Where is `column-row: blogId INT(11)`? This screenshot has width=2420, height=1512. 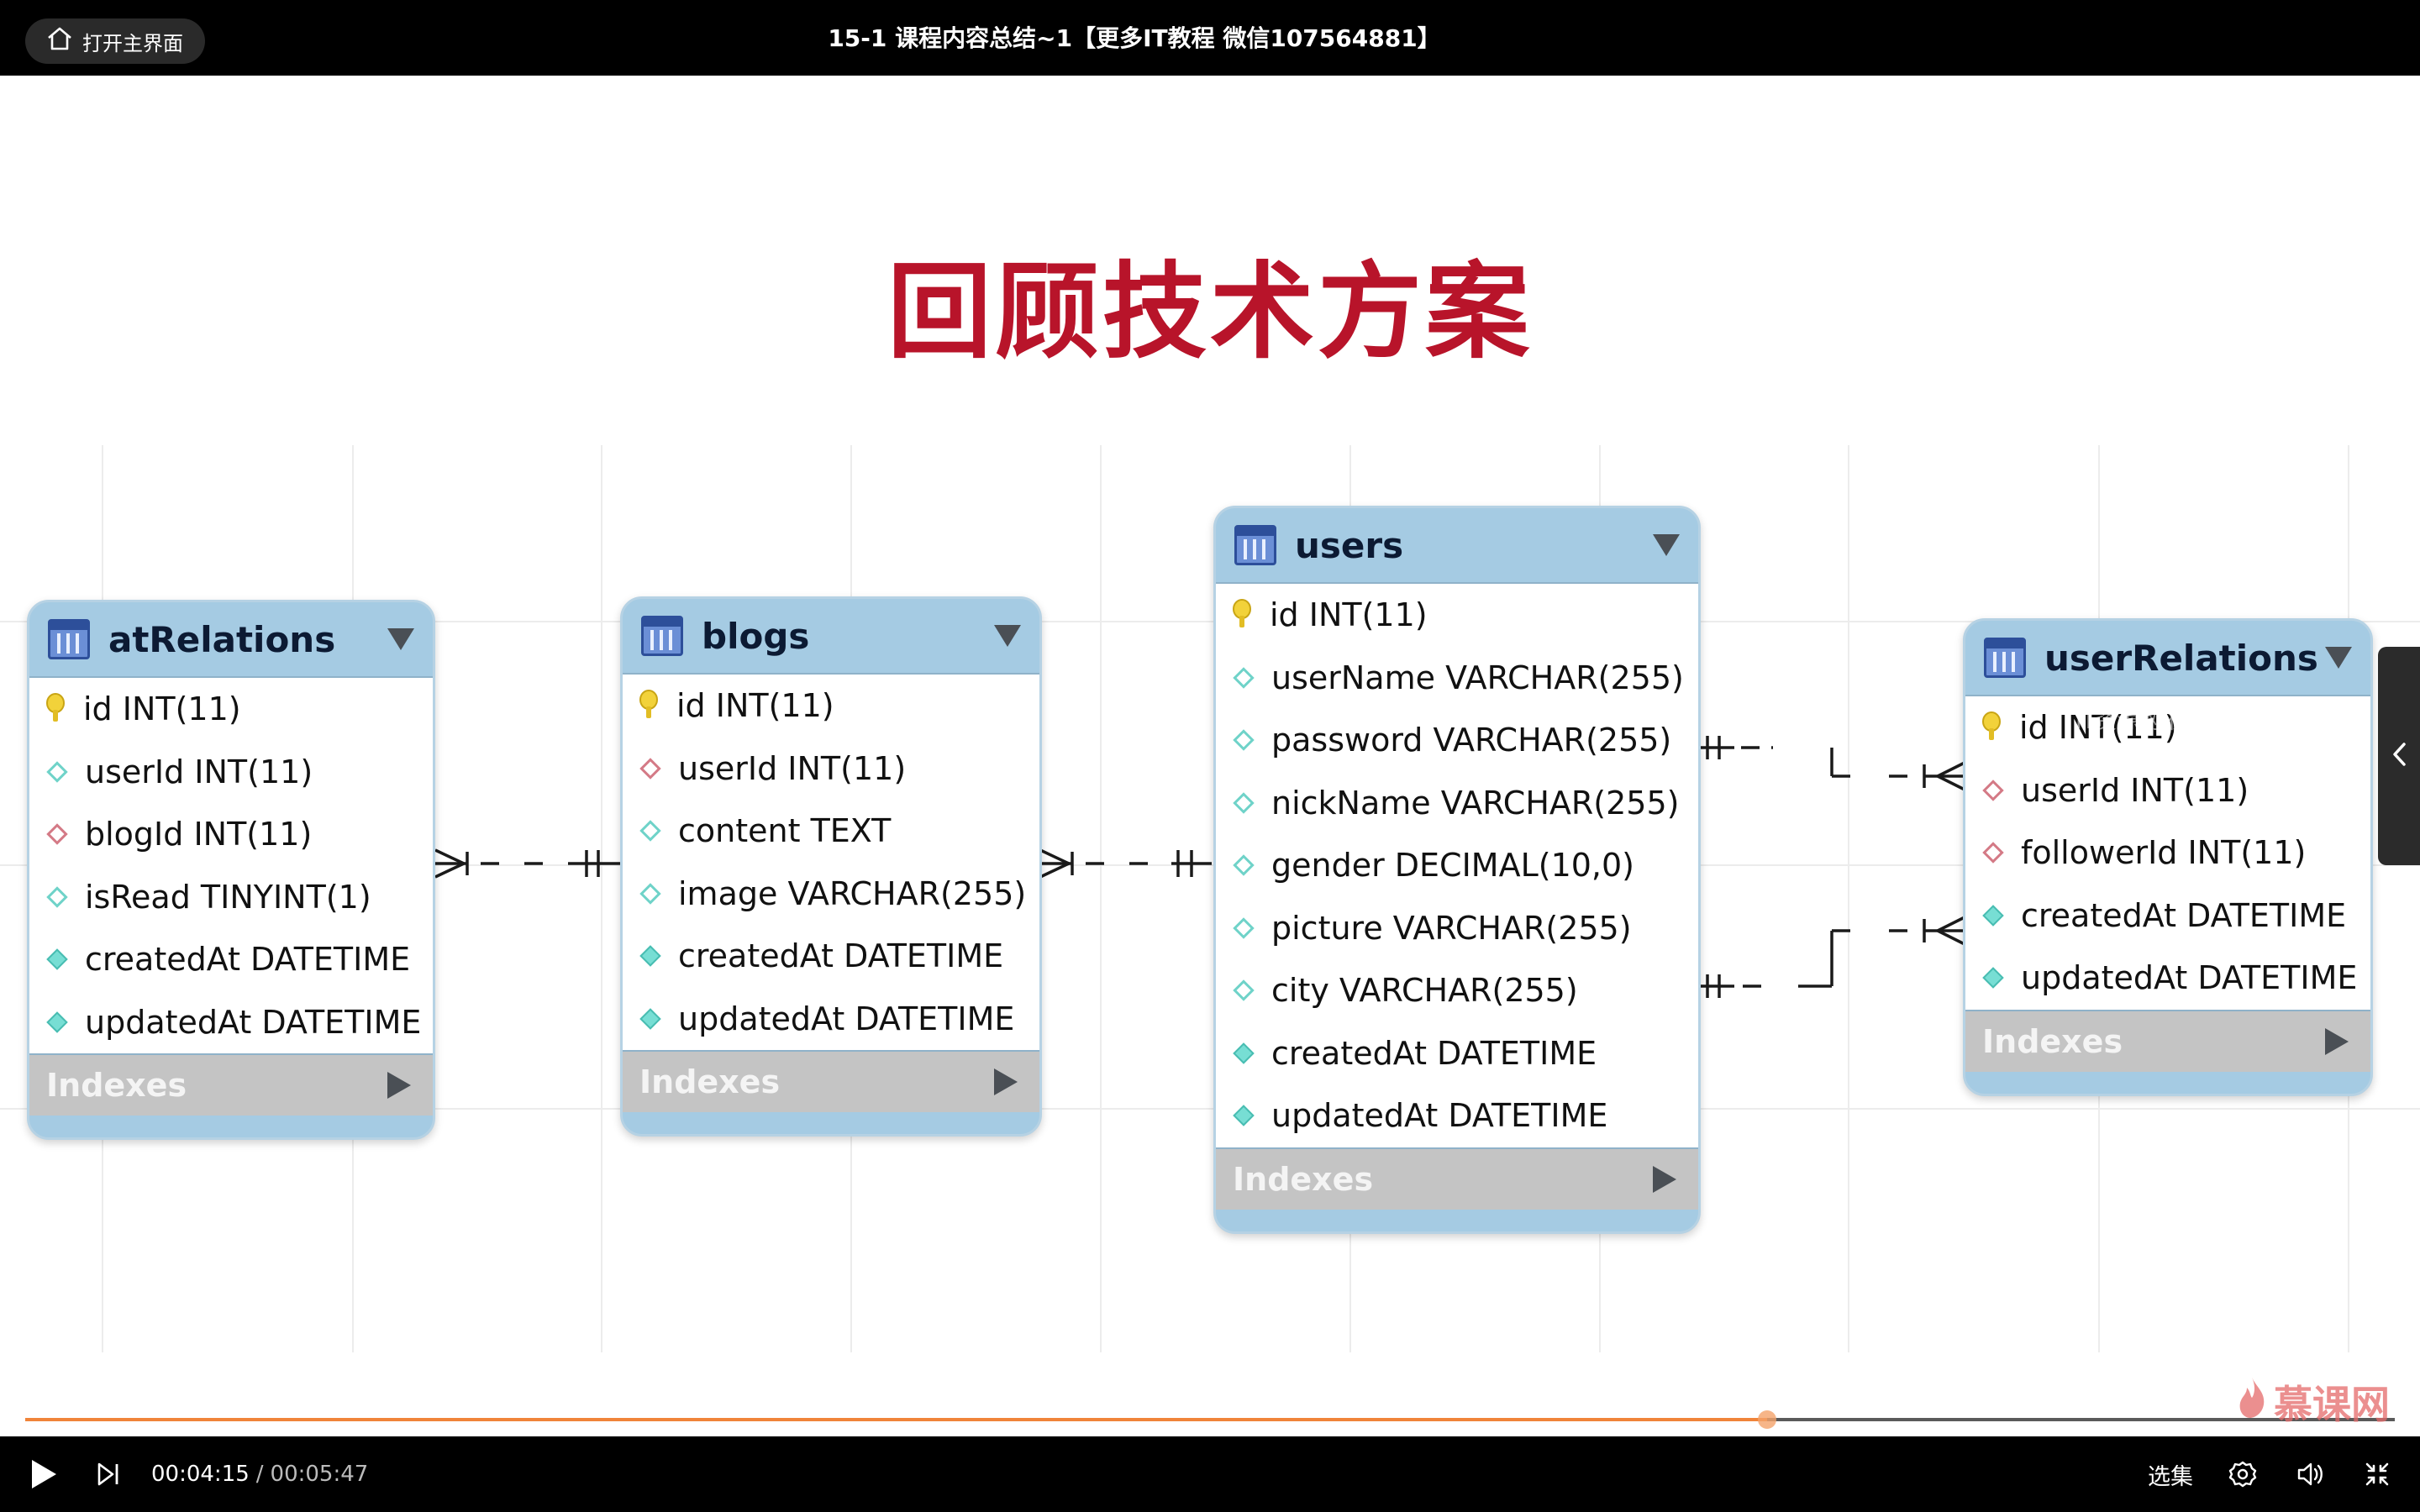
column-row: blogId INT(11) is located at coordinates (231, 834).